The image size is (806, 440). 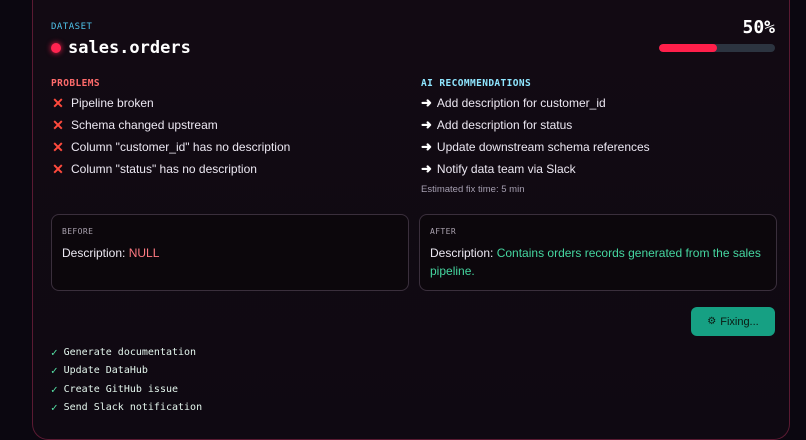 I want to click on ai-recommendations-title: AI RECOMMENDATIONS, so click(x=476, y=83).